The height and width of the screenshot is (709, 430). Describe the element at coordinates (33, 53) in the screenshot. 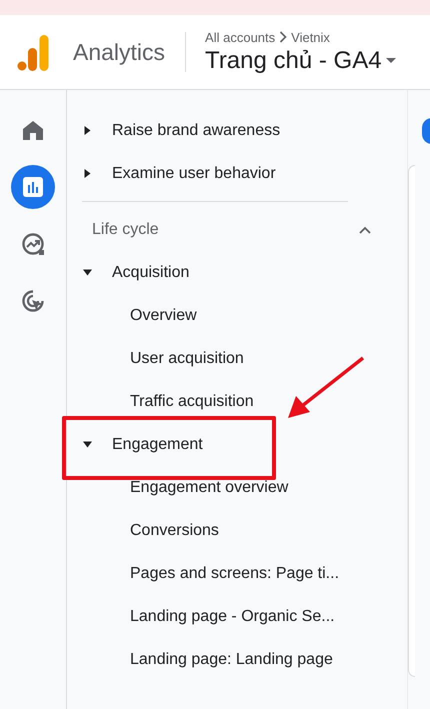

I see `bar-chart-logo-icon` at that location.